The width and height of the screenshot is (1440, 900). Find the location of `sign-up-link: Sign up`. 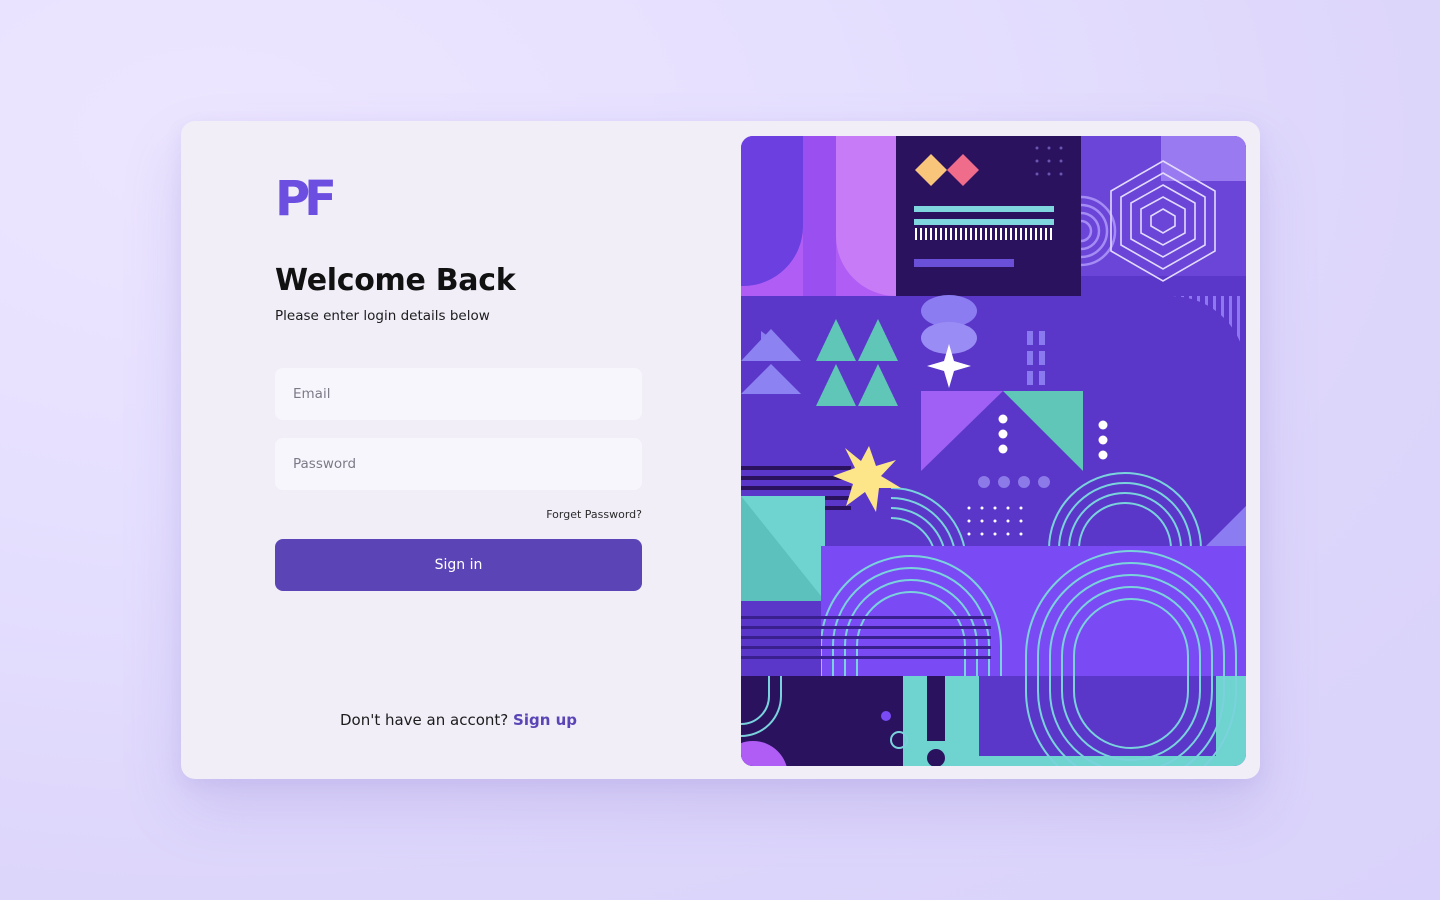

sign-up-link: Sign up is located at coordinates (545, 720).